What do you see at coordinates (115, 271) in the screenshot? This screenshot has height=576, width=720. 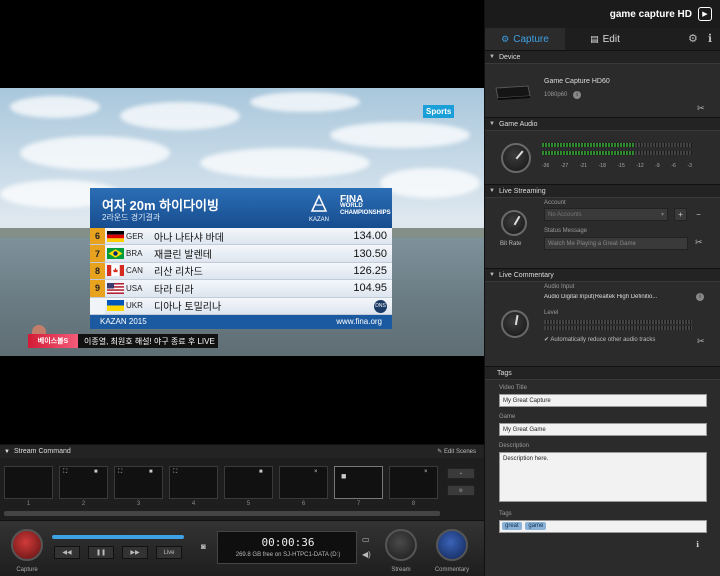 I see `canada-flag-icon` at bounding box center [115, 271].